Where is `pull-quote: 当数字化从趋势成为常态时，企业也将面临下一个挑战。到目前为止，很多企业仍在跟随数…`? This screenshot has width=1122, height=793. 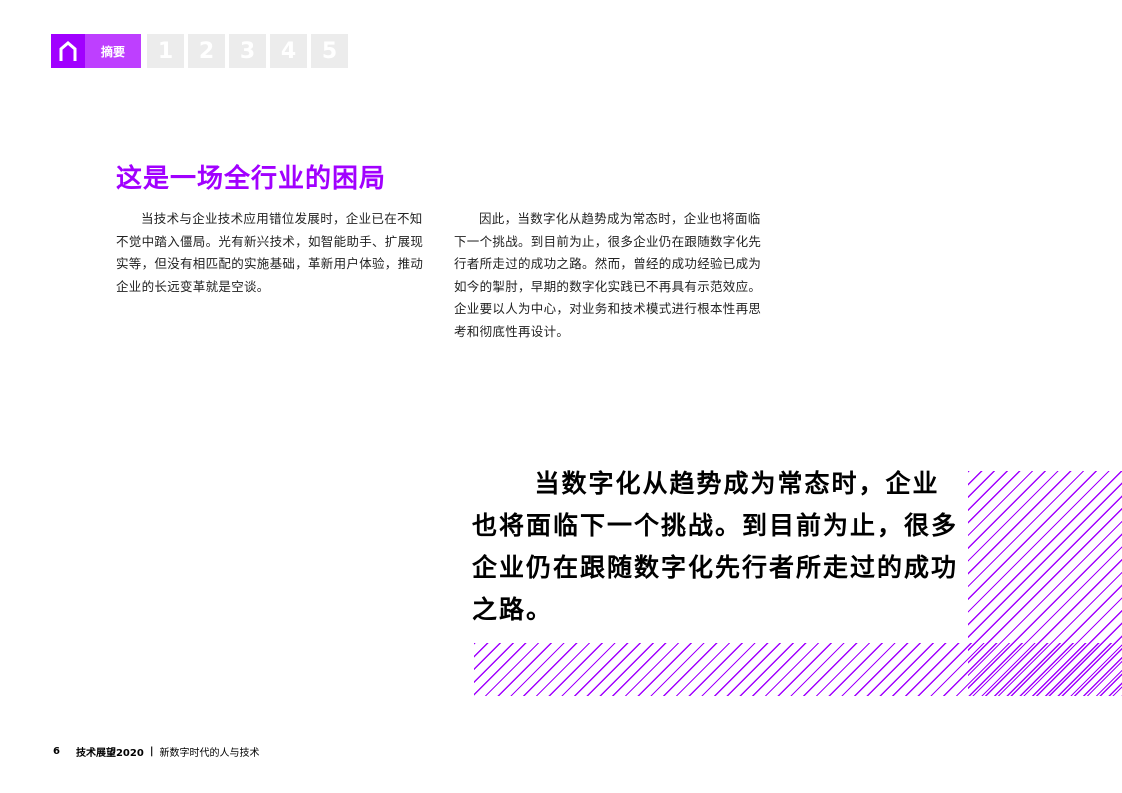
pull-quote: 当数字化从趋势成为常态时，企业也将面临下一个挑战。到目前为止，很多企业仍在跟随数… is located at coordinates (715, 546).